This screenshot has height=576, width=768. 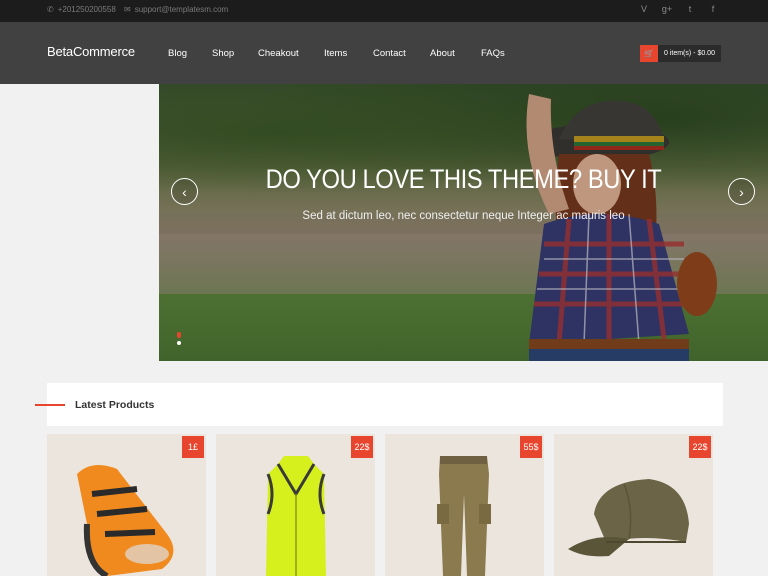 What do you see at coordinates (182, 9) in the screenshot?
I see `email-address: support@templatesm.com` at bounding box center [182, 9].